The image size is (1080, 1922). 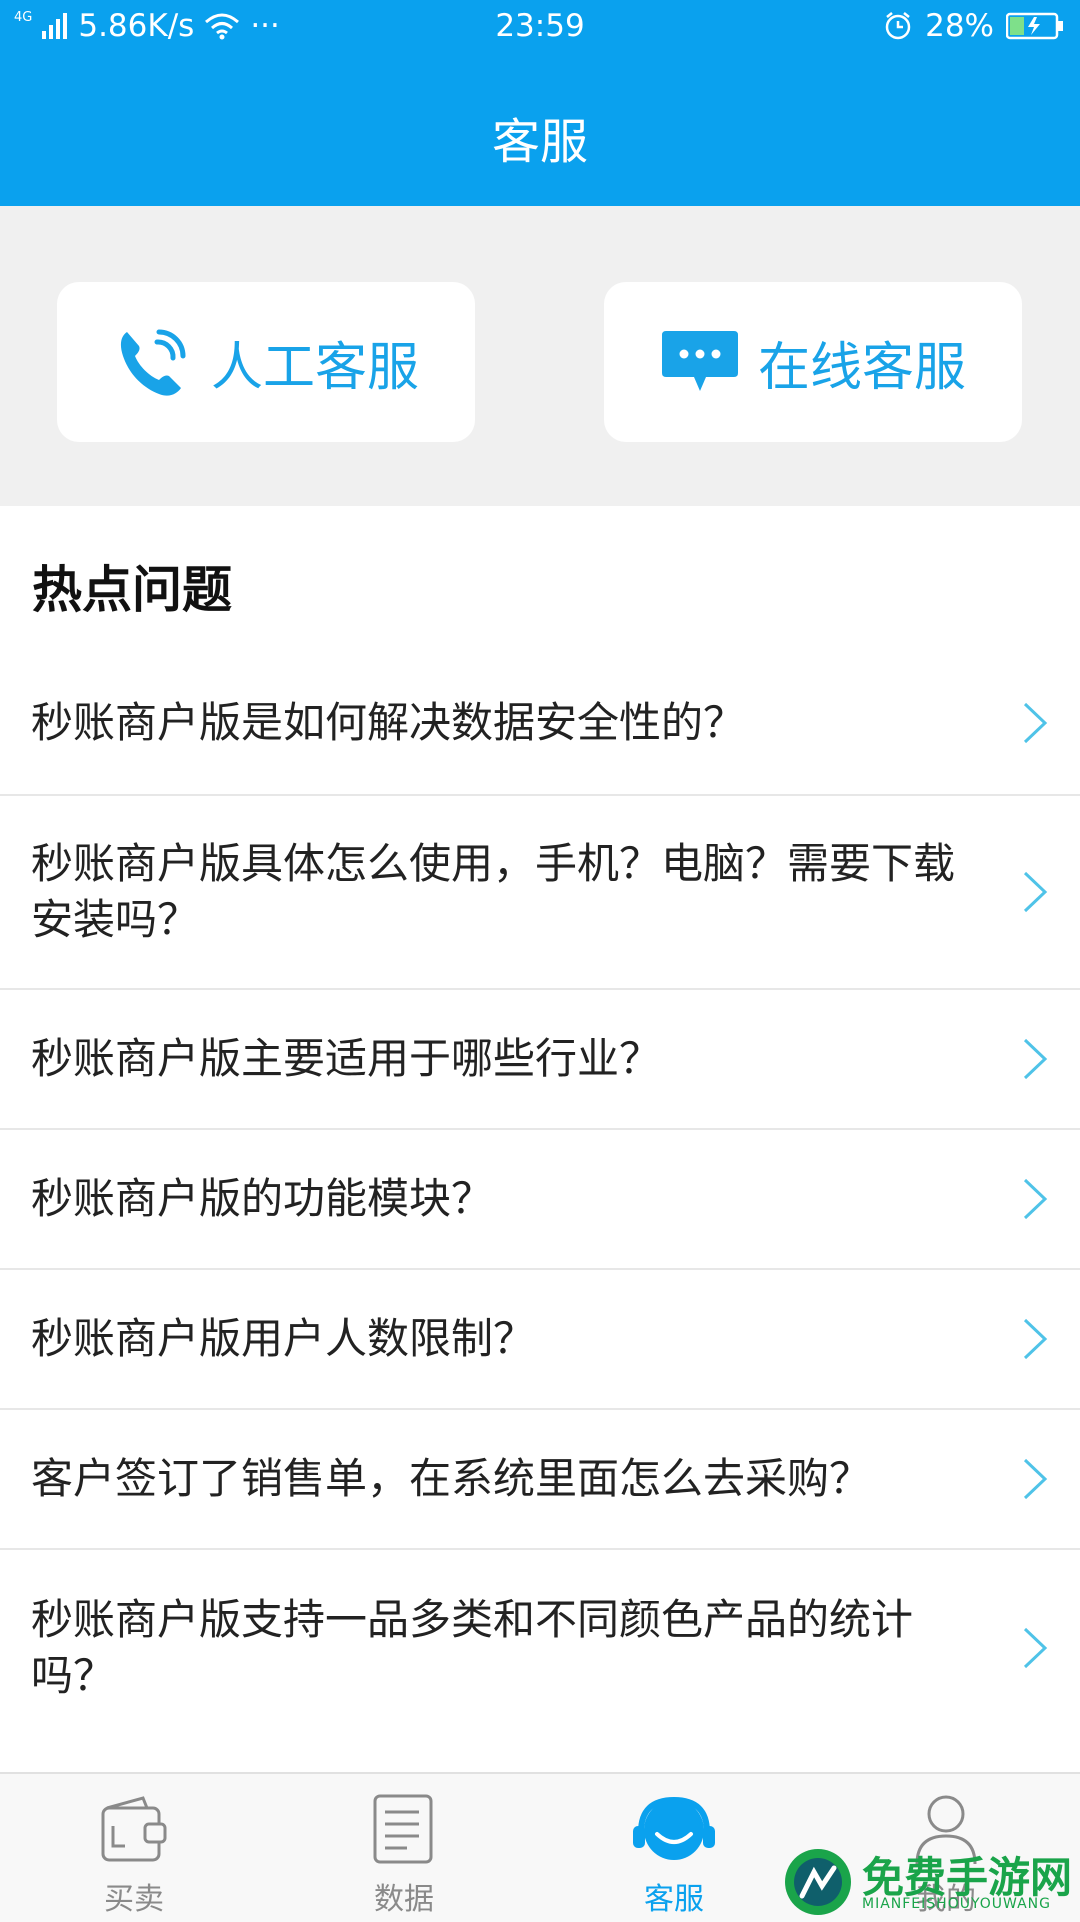 I want to click on faq-item: 秒账商户版用户人数限制？, so click(x=540, y=1340).